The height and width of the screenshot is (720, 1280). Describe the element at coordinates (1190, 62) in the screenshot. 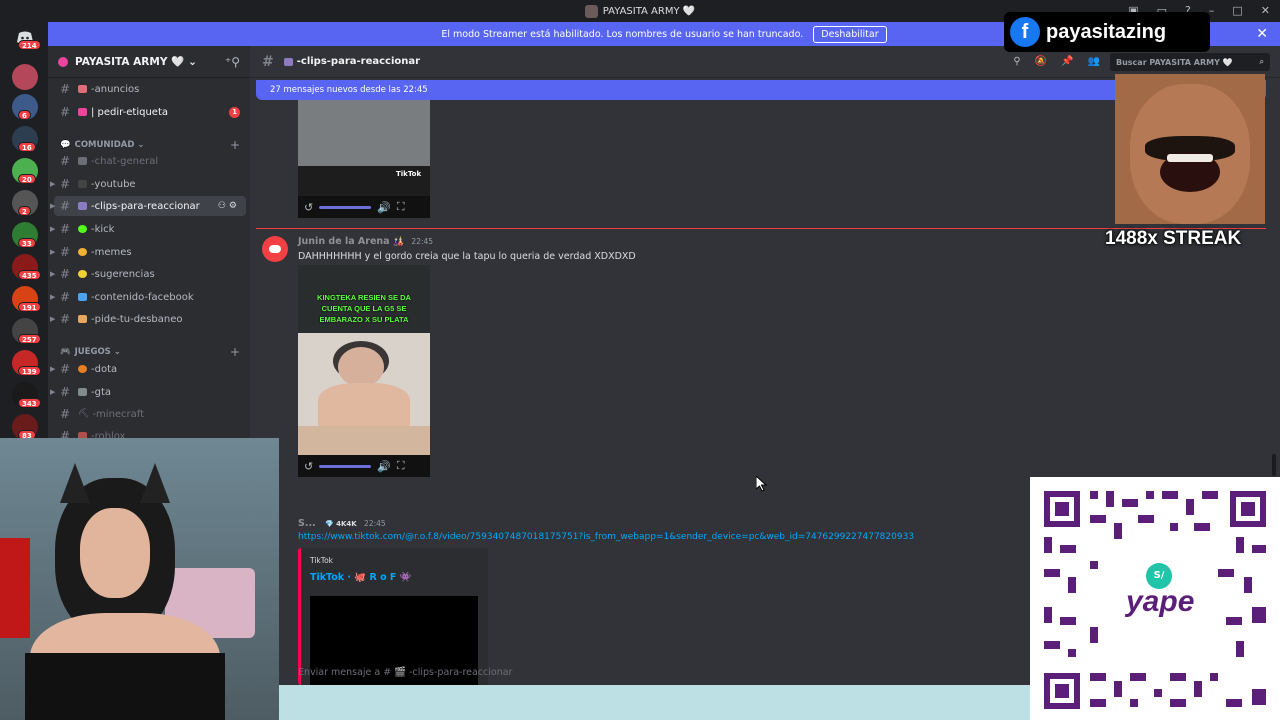

I see `search-input: Buscar PAYASITA ARMY 🤍 ⌕` at that location.